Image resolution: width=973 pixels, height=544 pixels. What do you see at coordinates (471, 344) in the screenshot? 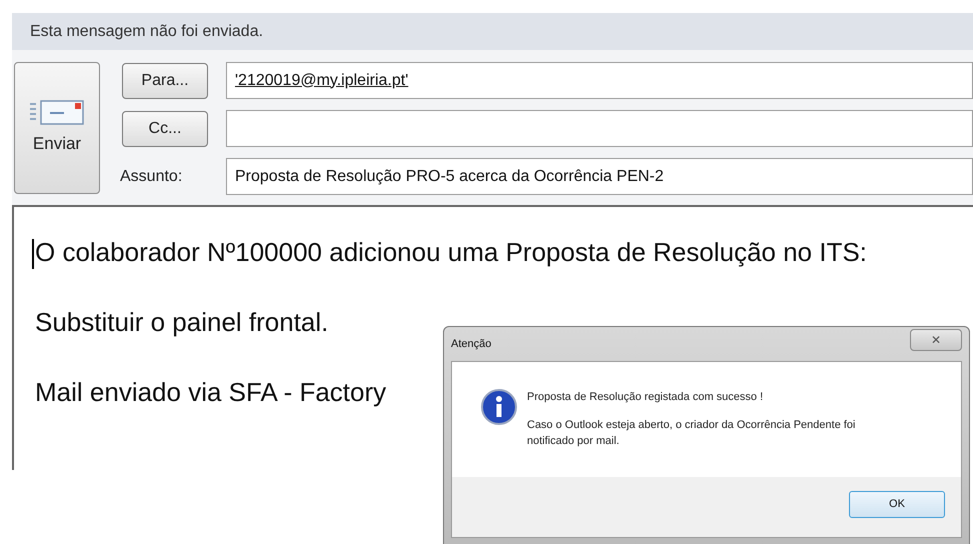
I see `dialog-title: Atenção` at bounding box center [471, 344].